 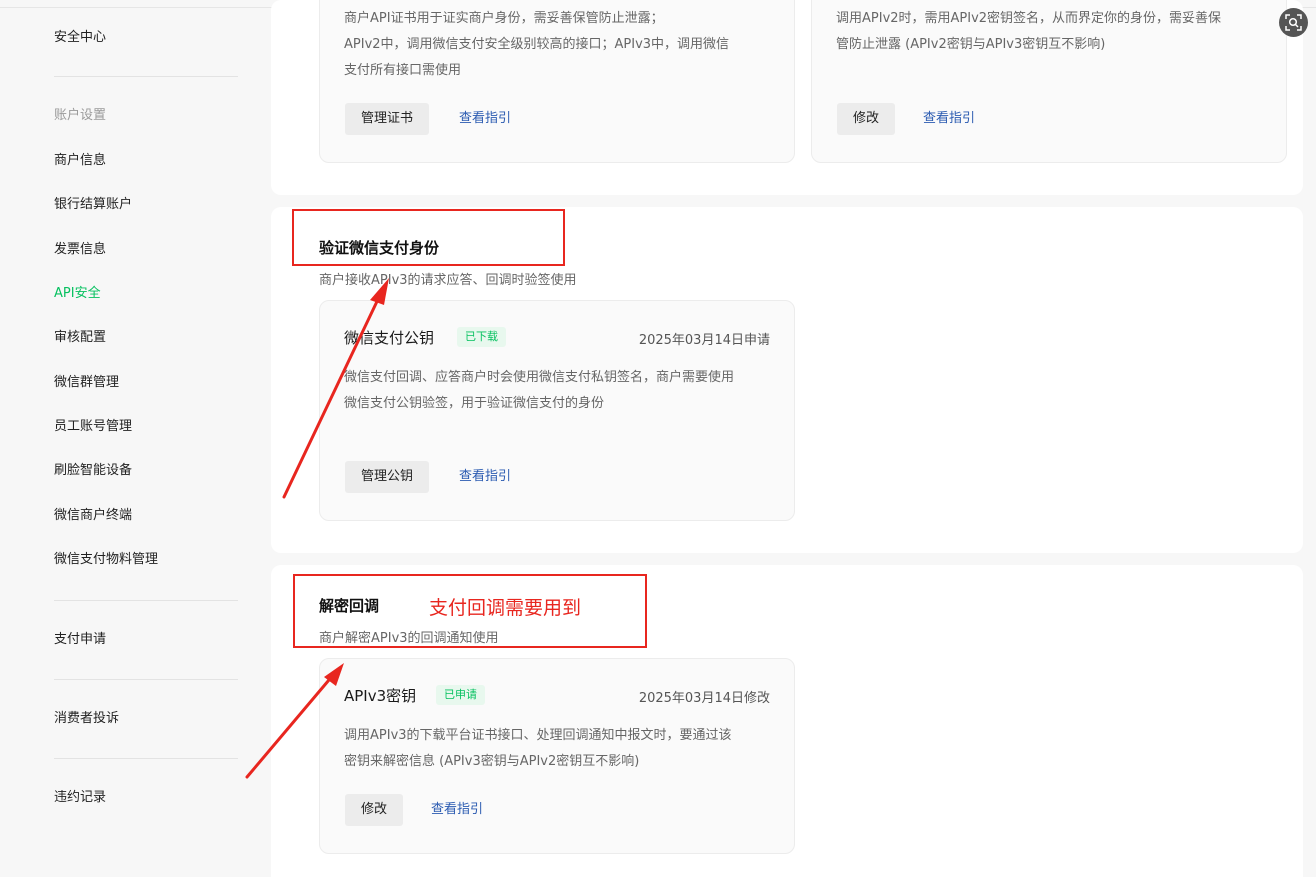 What do you see at coordinates (80, 115) in the screenshot?
I see `sidebar-group-account-settings: 账户设置` at bounding box center [80, 115].